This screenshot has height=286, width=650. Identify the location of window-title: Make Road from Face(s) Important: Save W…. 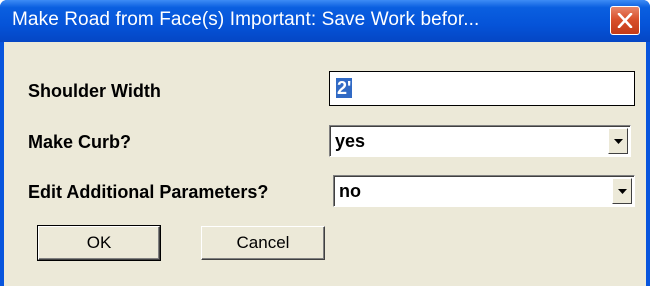
(246, 19).